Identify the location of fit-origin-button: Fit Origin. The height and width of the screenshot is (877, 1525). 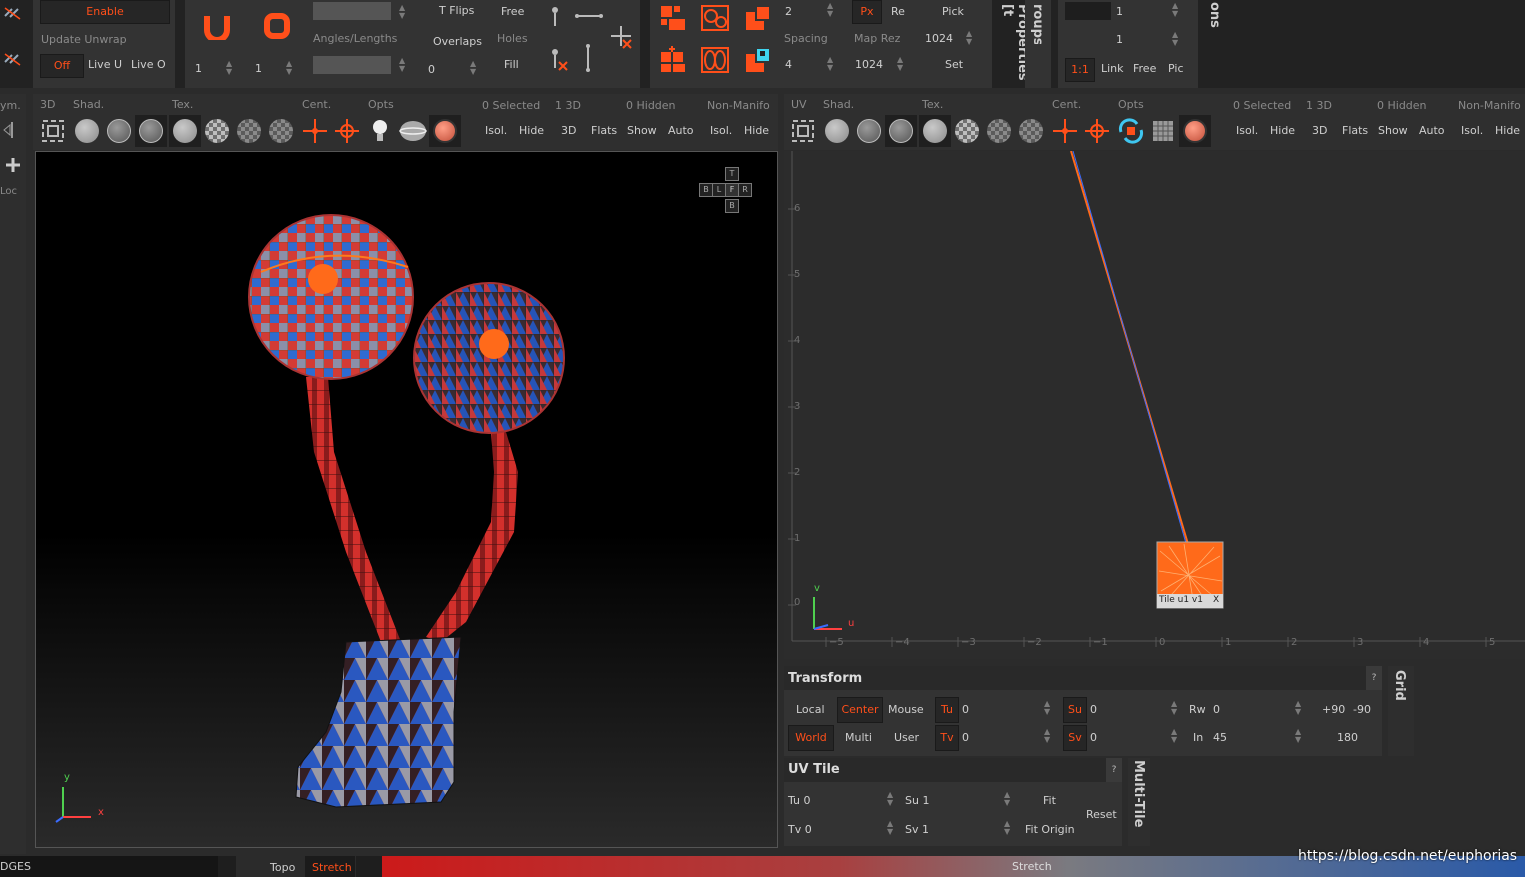
(1050, 829).